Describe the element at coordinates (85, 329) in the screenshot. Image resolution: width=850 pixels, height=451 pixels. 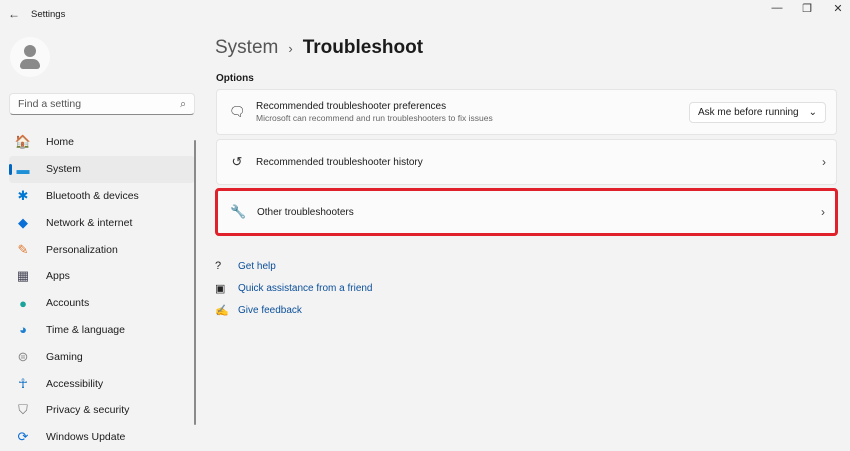
I see `sidebar-item-label: Time & language` at that location.